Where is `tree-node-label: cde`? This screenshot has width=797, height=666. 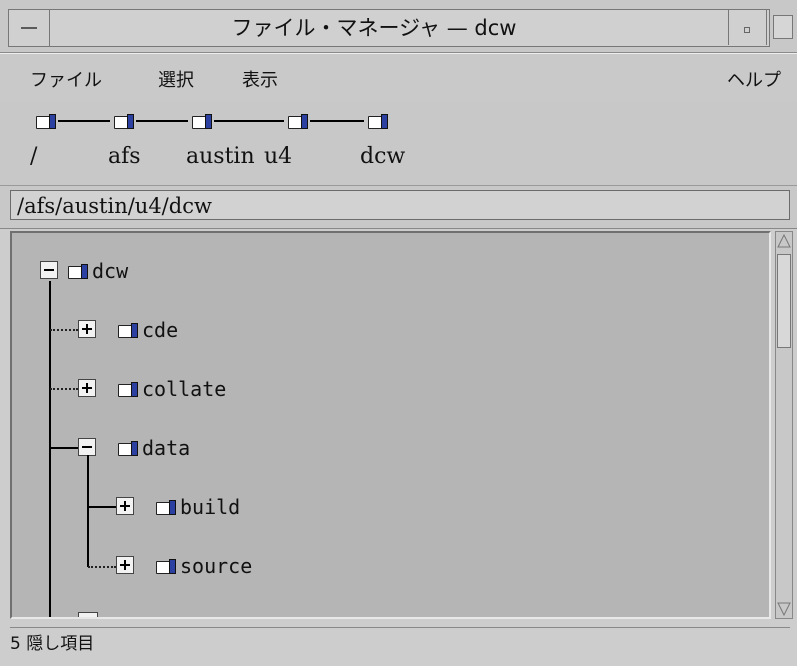 tree-node-label: cde is located at coordinates (160, 330).